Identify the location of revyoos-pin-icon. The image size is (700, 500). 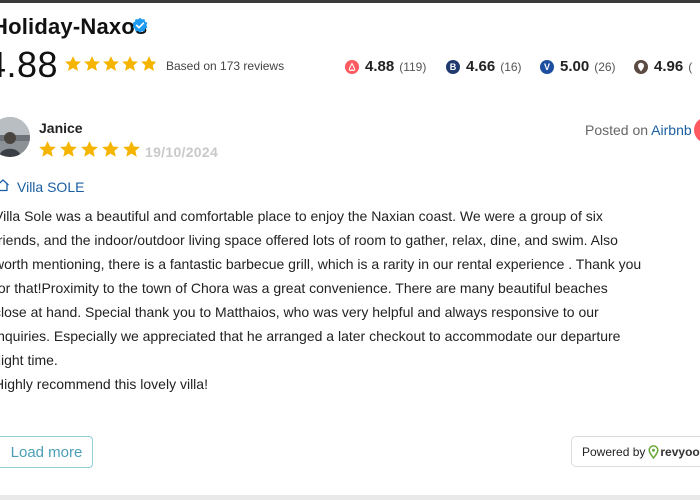
(653, 451).